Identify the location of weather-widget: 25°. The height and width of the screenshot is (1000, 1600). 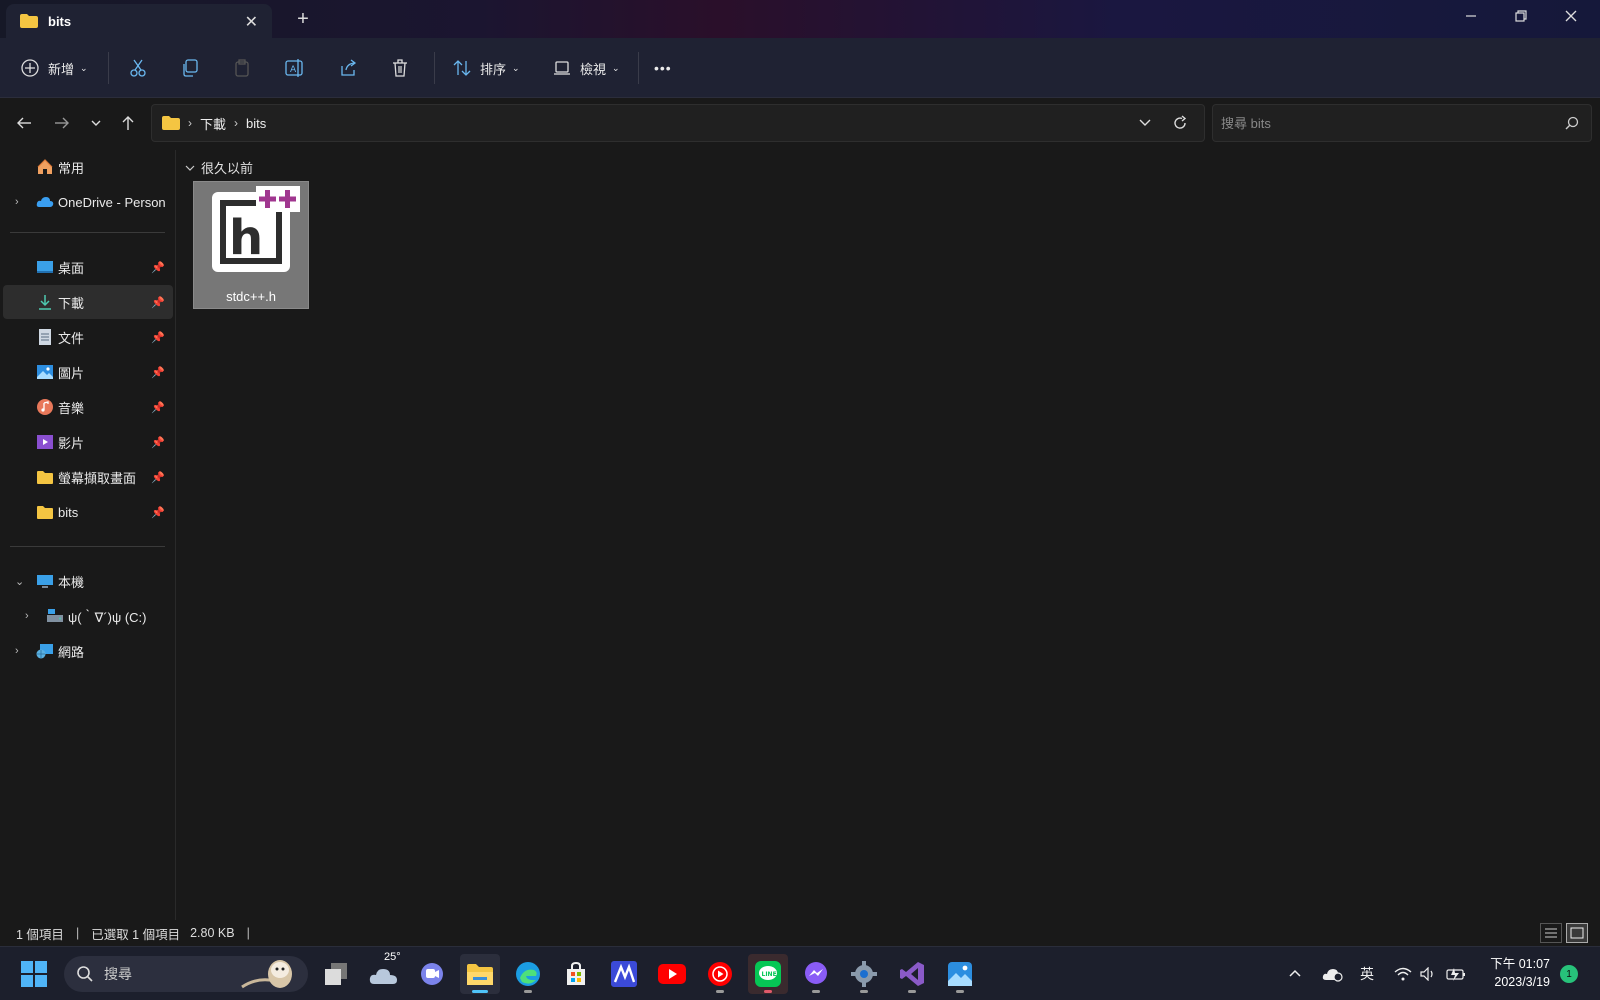
(384, 972).